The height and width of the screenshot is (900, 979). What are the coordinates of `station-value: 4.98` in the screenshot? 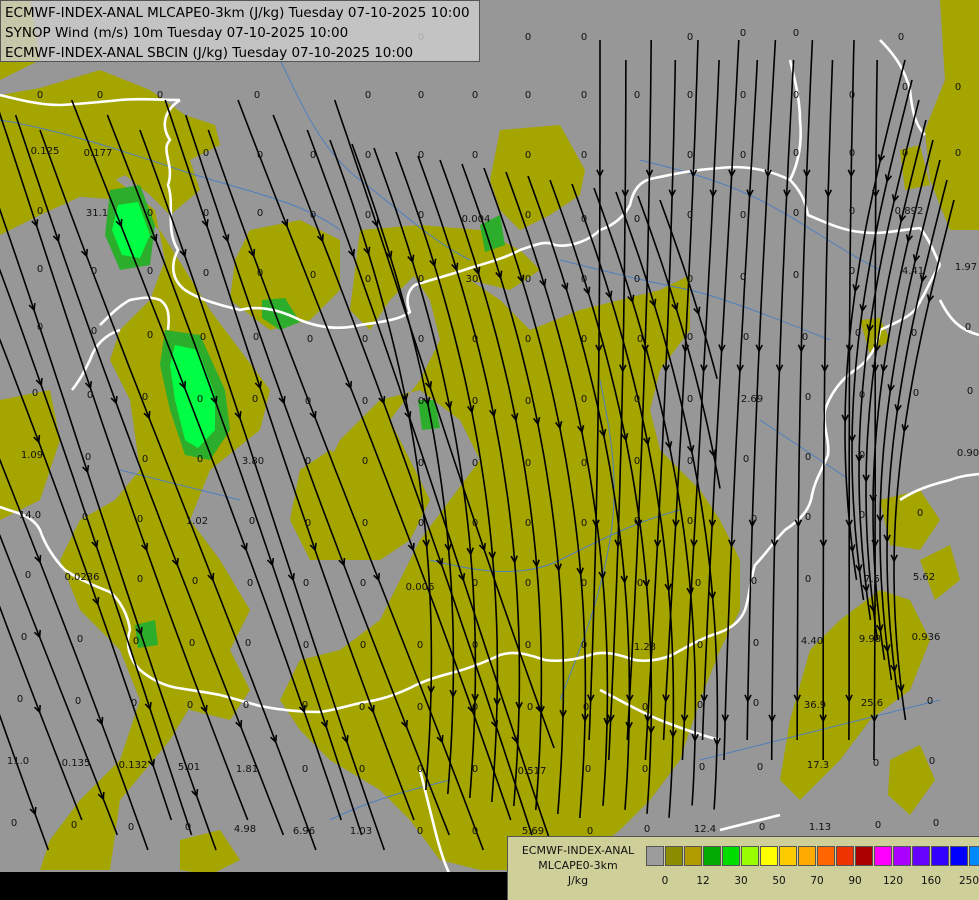 It's located at (245, 829).